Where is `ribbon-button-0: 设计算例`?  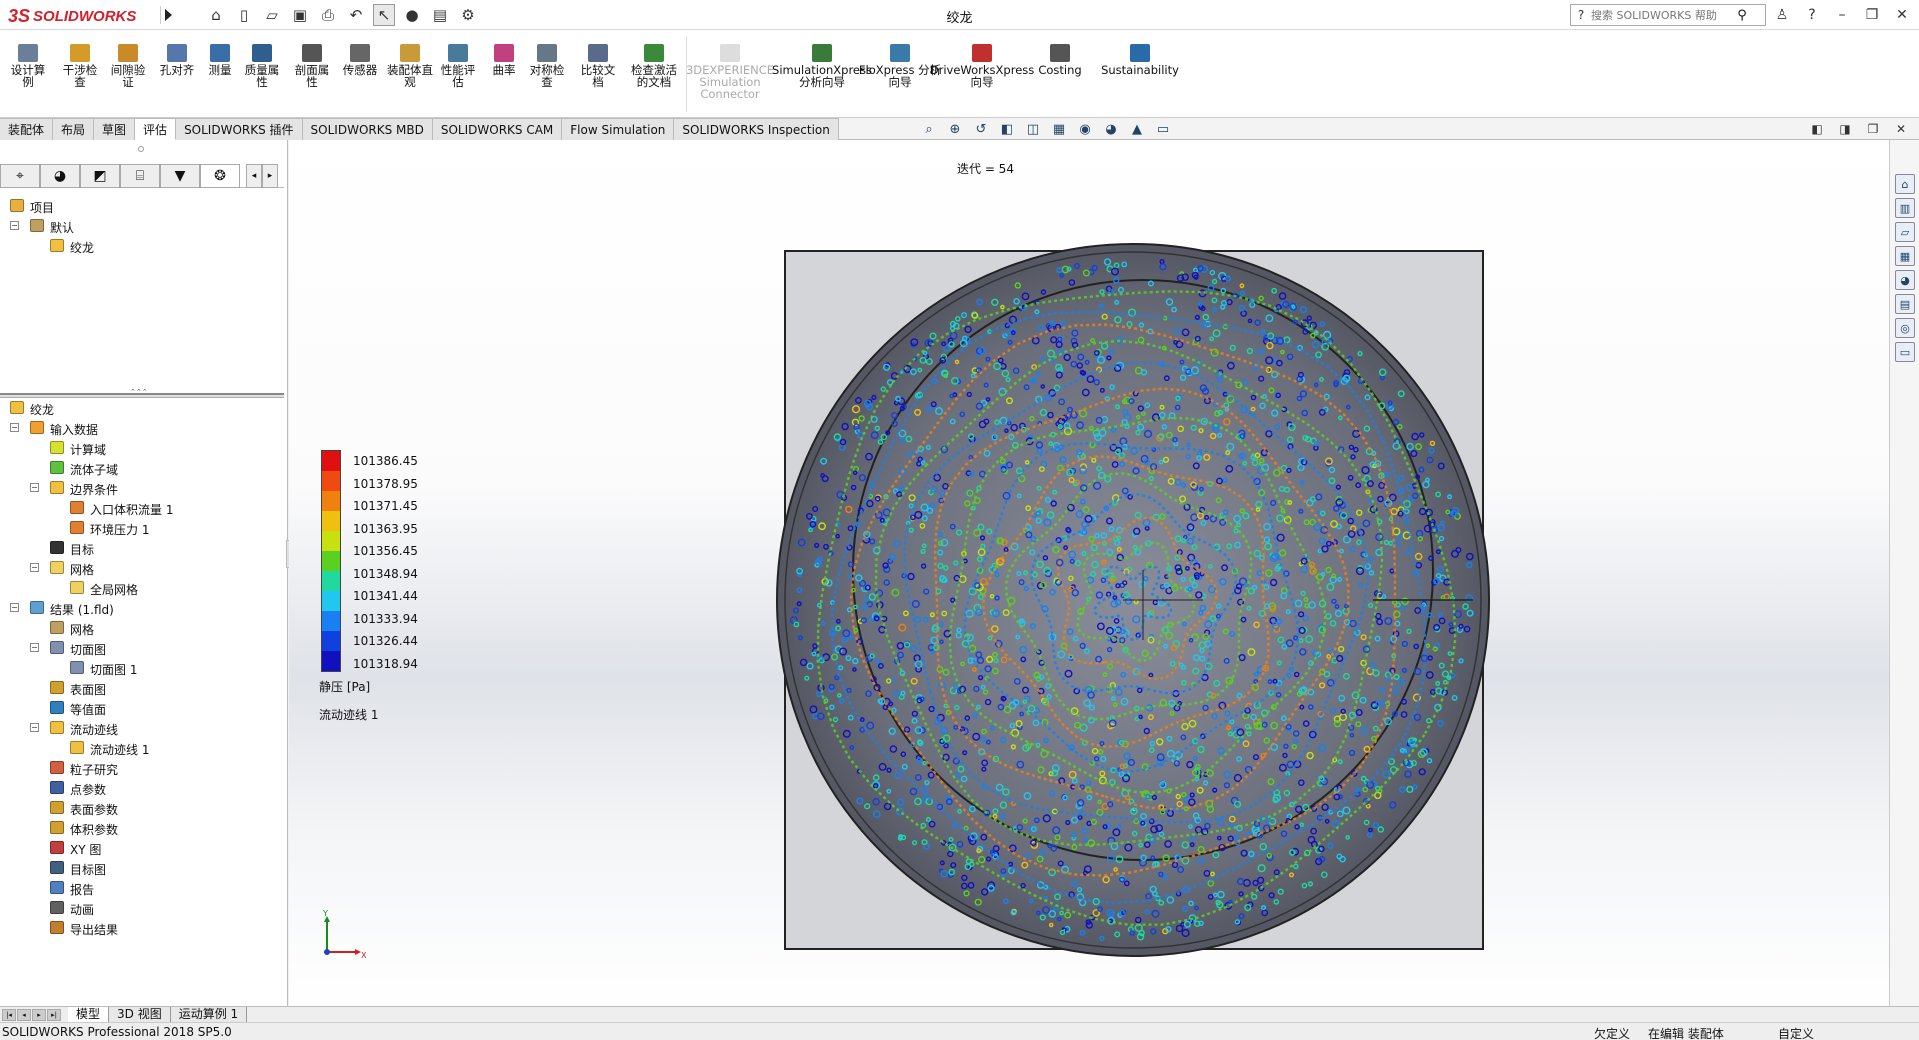 ribbon-button-0: 设计算例 is located at coordinates (28, 66).